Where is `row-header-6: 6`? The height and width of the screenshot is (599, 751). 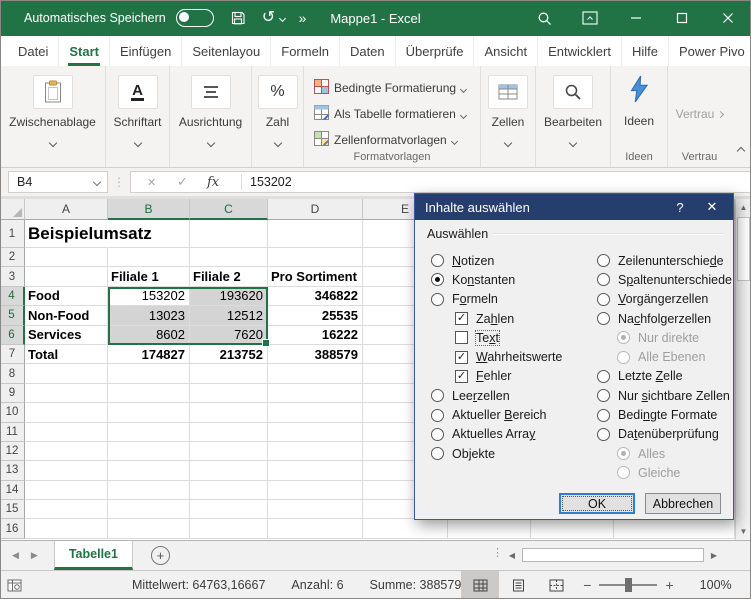
row-header-6: 6 is located at coordinates (12, 335).